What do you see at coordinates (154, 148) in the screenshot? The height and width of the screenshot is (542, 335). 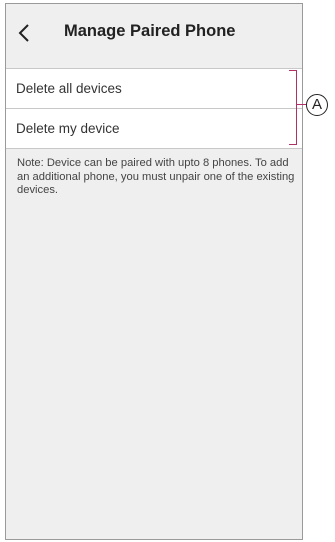 I see `divider` at bounding box center [154, 148].